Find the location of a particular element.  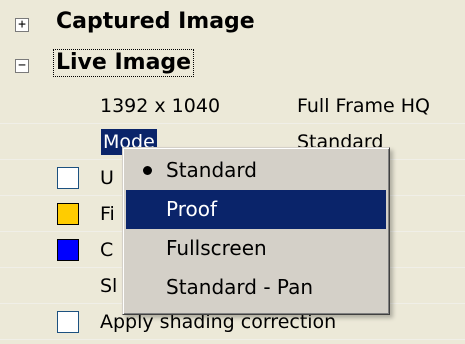

collapse-minus-icon: − is located at coordinates (22, 66).